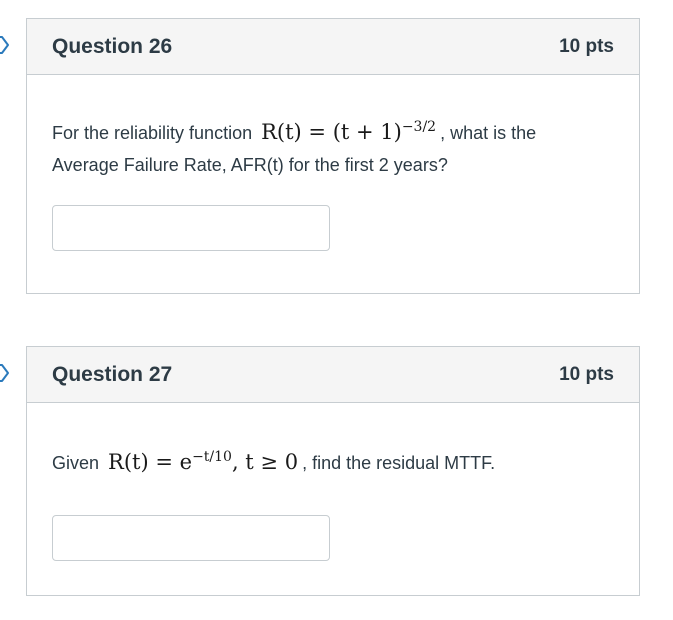 This screenshot has width=673, height=620. What do you see at coordinates (212, 457) in the screenshot?
I see `formula-exponent: −t/10` at bounding box center [212, 457].